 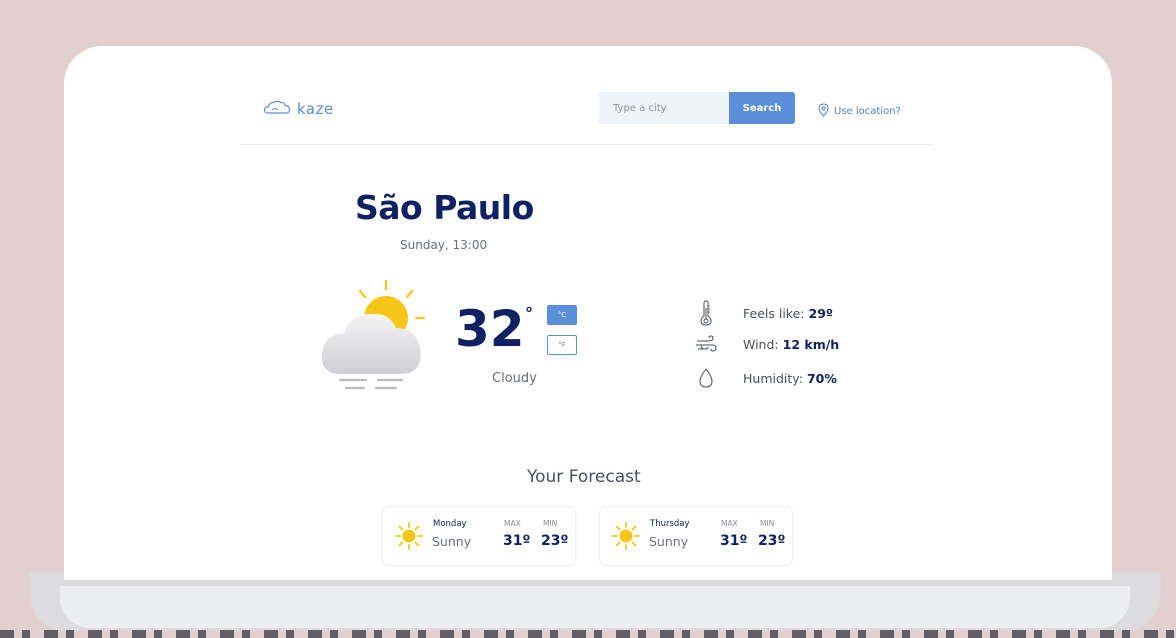 I want to click on forecast-title: Your Forecast, so click(x=584, y=477).